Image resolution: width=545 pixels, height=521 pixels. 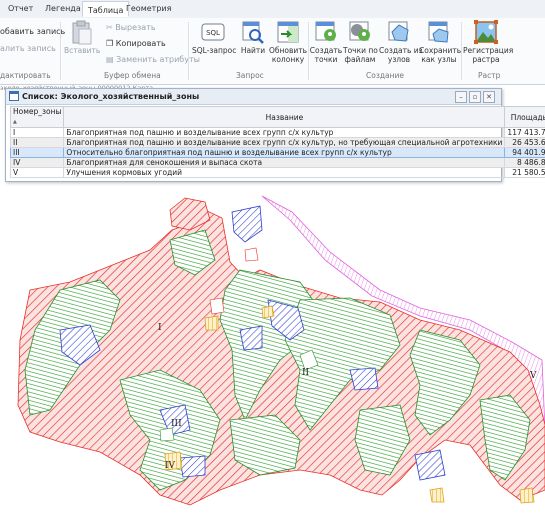 I want to click on points-icon, so click(x=326, y=32).